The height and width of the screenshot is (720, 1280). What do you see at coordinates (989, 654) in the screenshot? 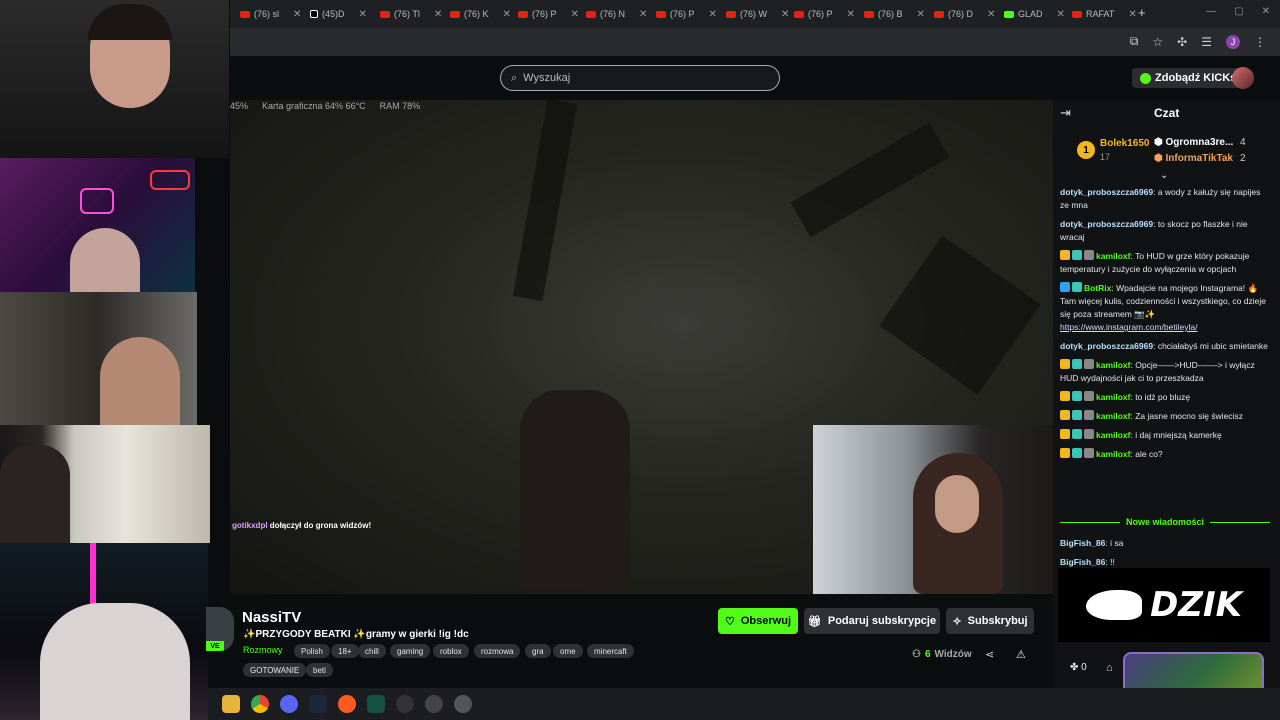
I see `share-icon: ⋖` at bounding box center [989, 654].